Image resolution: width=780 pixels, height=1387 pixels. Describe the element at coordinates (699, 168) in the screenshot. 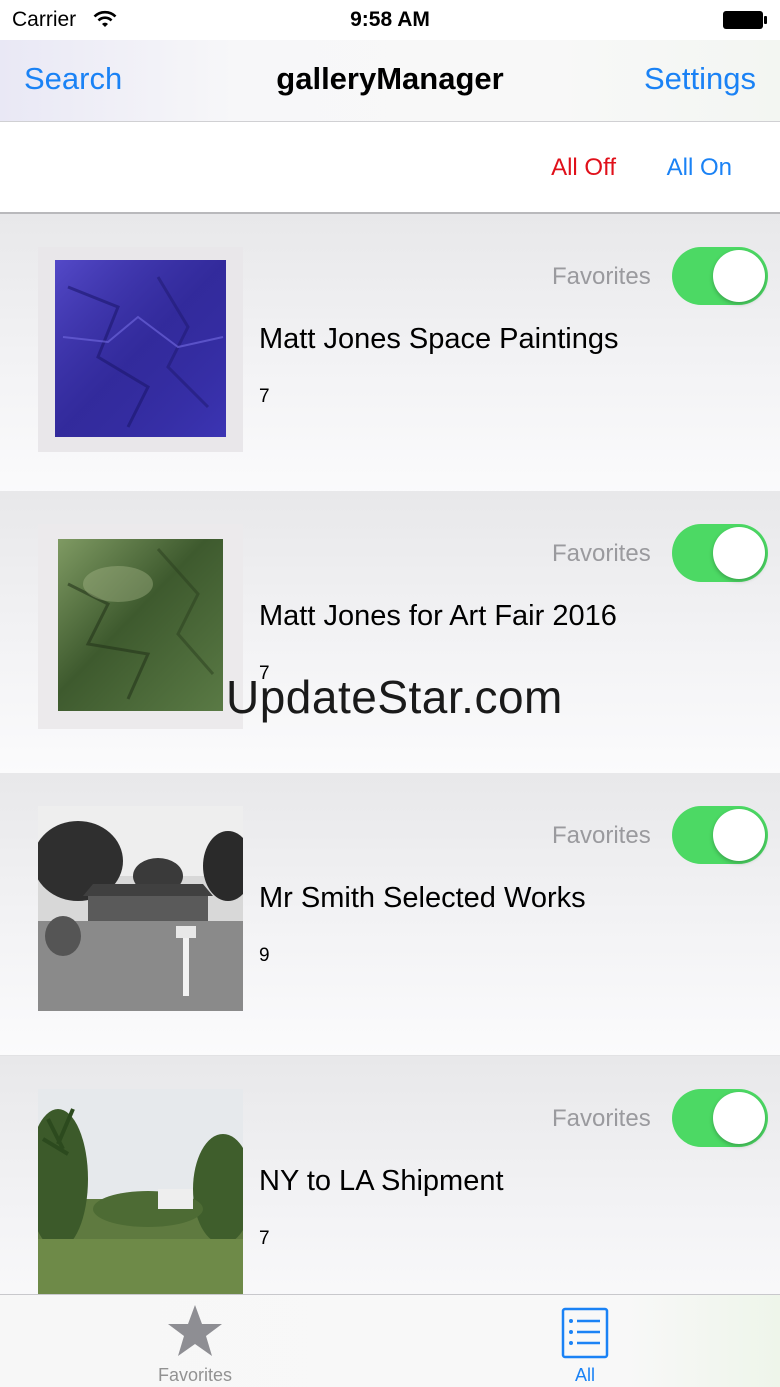

I see `all-on-button: All On` at that location.